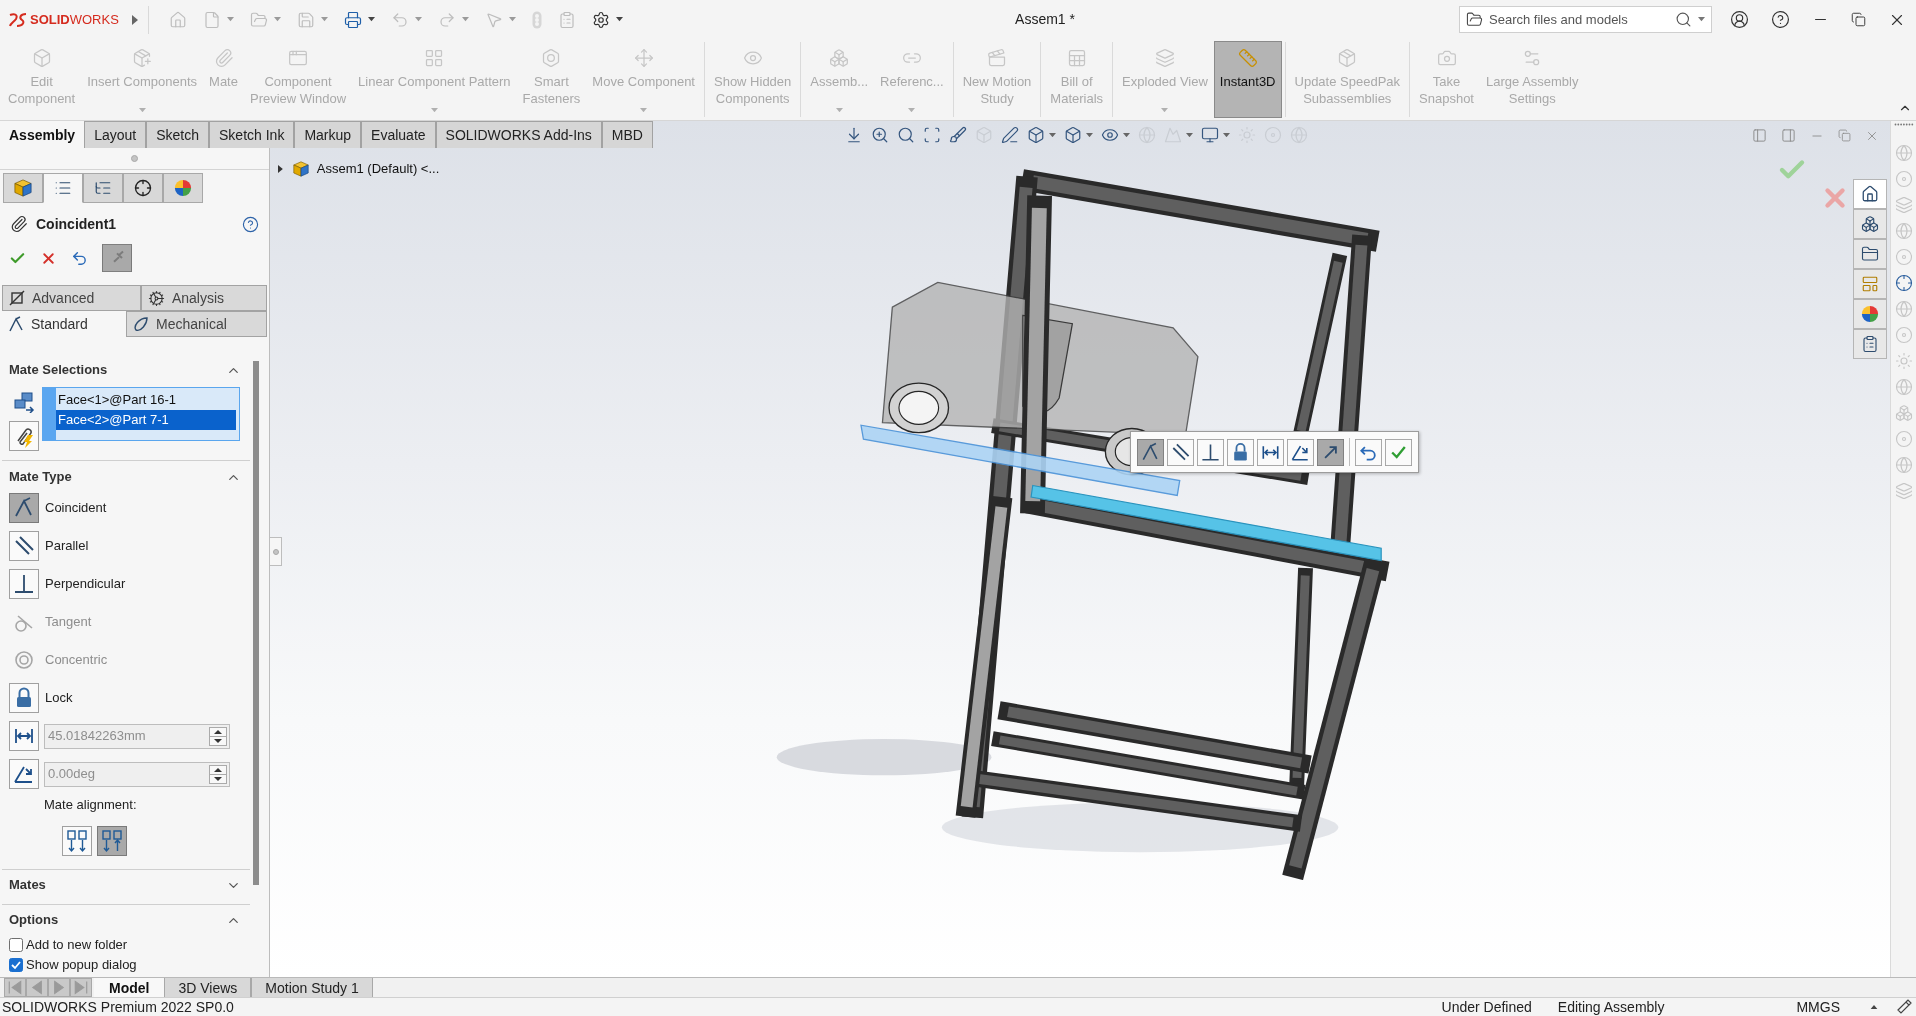  I want to click on view-orientation-button, so click(1041, 135).